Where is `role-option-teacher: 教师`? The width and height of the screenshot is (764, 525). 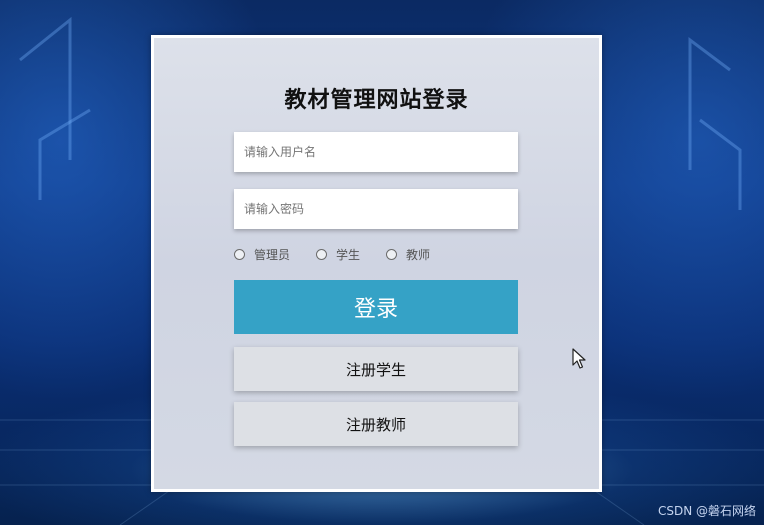 role-option-teacher: 教师 is located at coordinates (408, 254).